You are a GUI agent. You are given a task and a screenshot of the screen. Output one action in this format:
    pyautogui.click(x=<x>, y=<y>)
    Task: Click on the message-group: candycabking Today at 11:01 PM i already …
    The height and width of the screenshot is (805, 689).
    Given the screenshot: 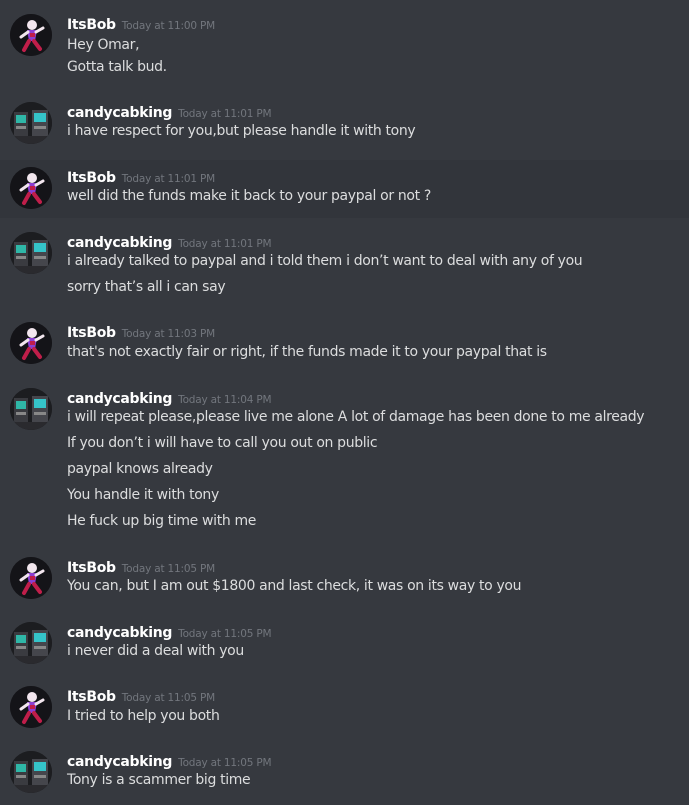 What is the action you would take?
    pyautogui.click(x=344, y=267)
    